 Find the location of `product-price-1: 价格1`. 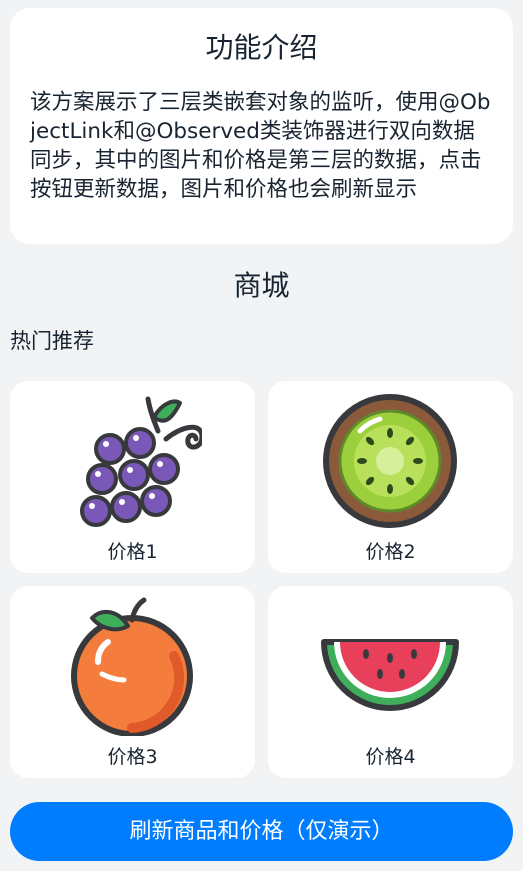

product-price-1: 价格1 is located at coordinates (132, 552).